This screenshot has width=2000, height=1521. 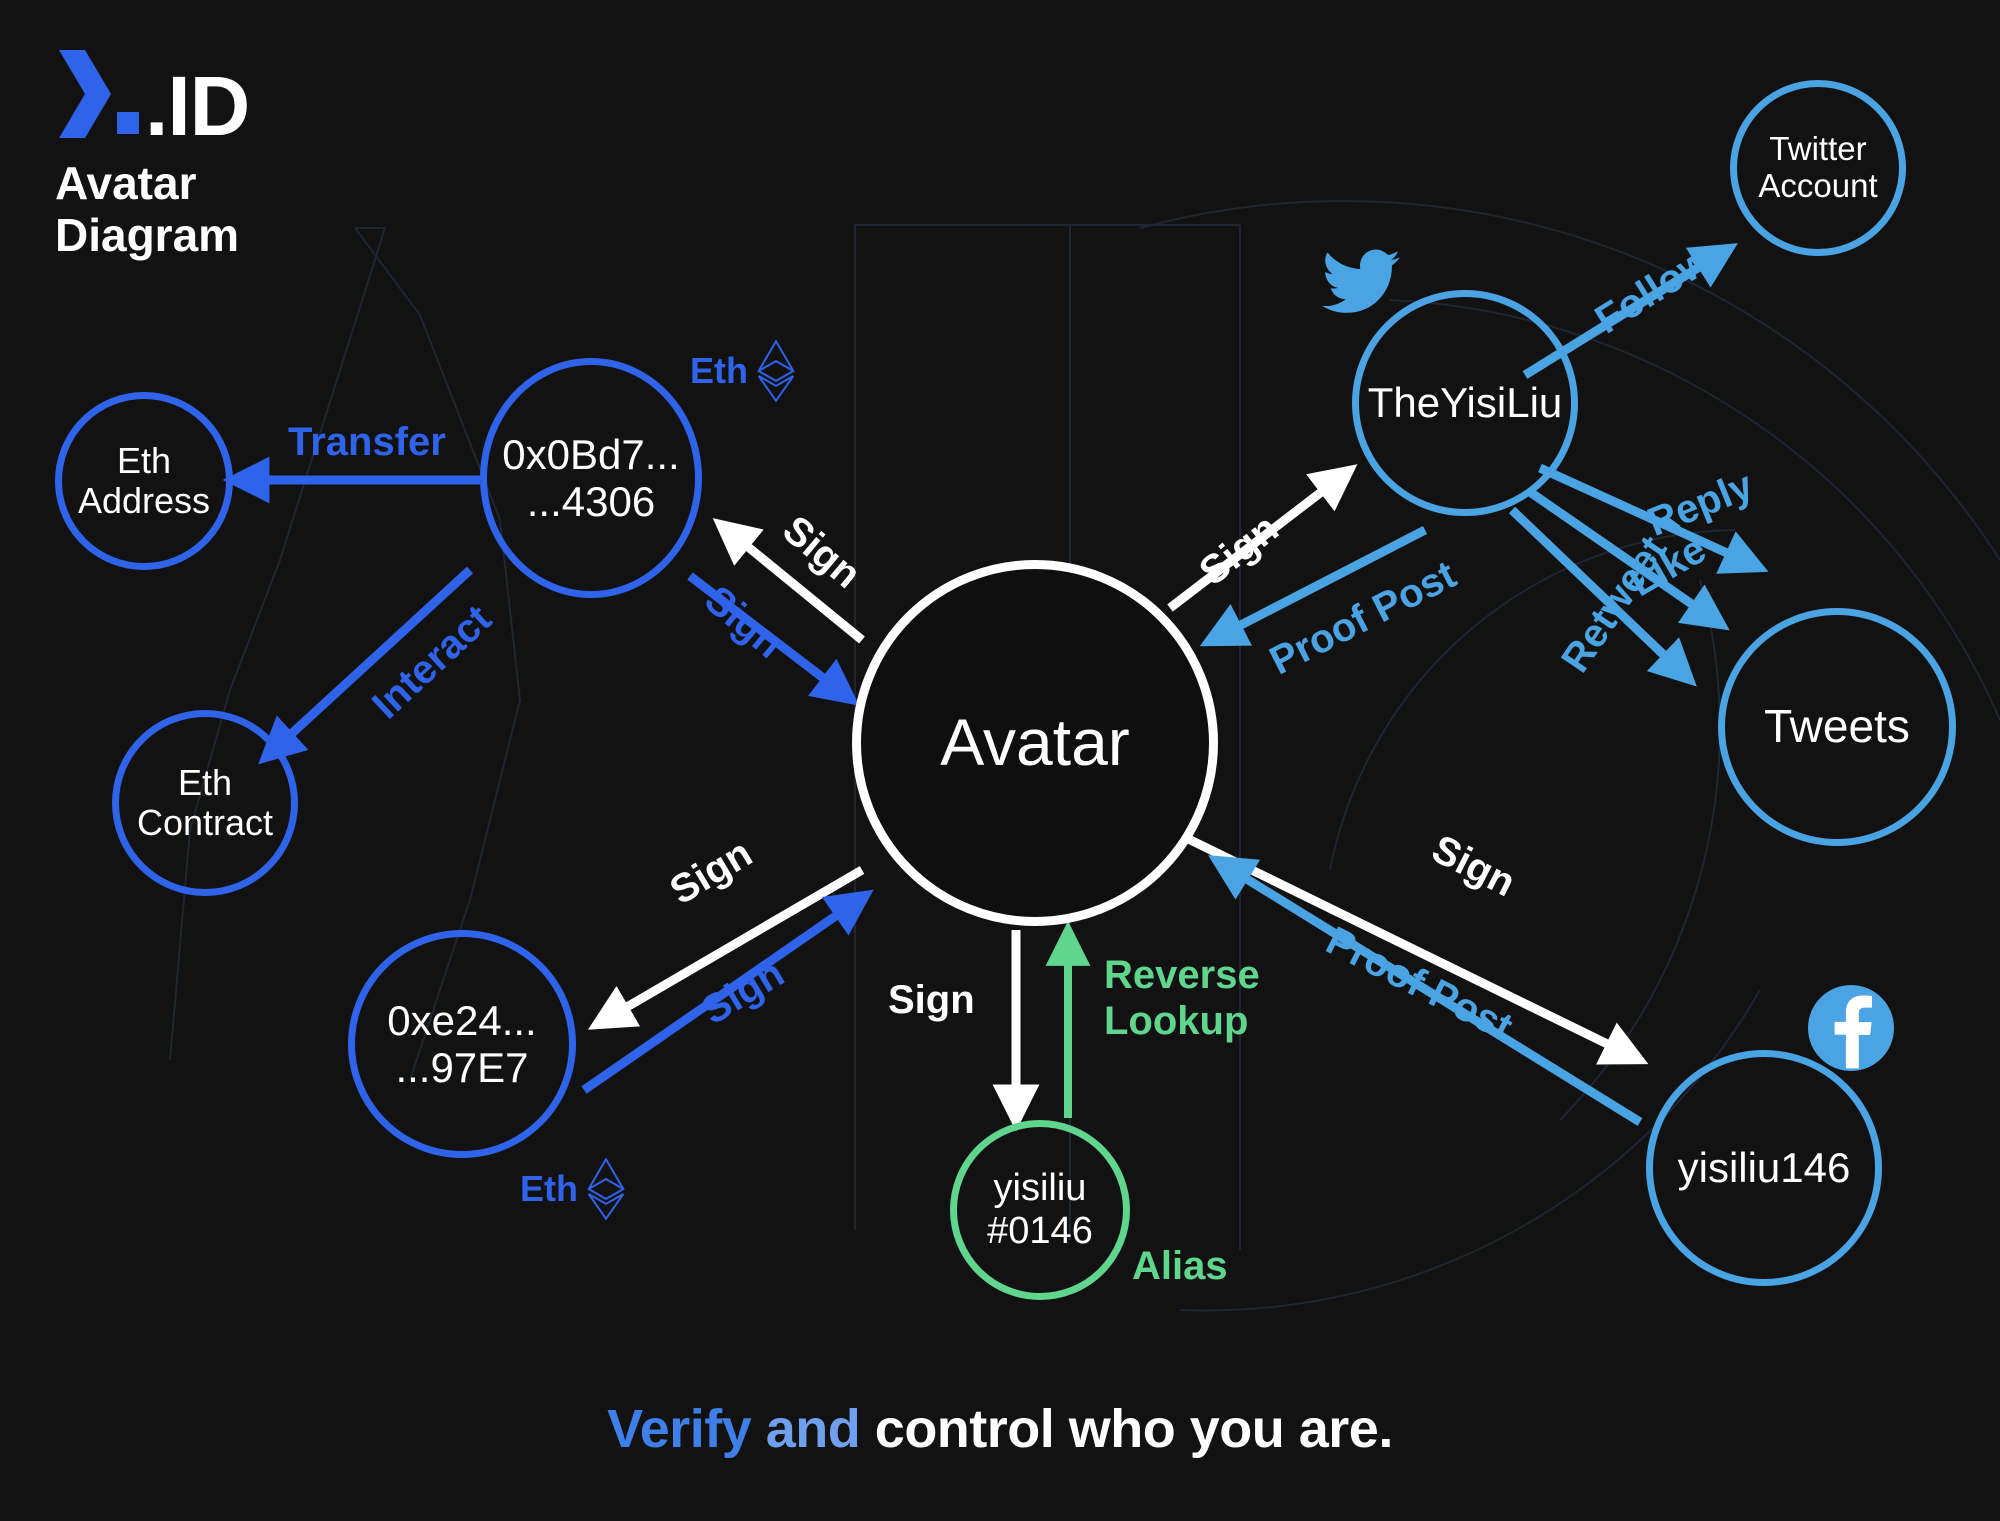 I want to click on page-title-line2: Diagram, so click(x=147, y=234).